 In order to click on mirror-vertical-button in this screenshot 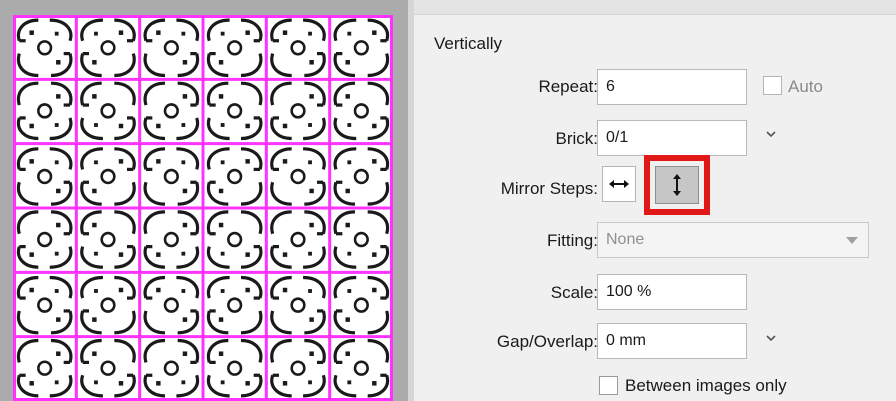, I will do `click(677, 185)`.